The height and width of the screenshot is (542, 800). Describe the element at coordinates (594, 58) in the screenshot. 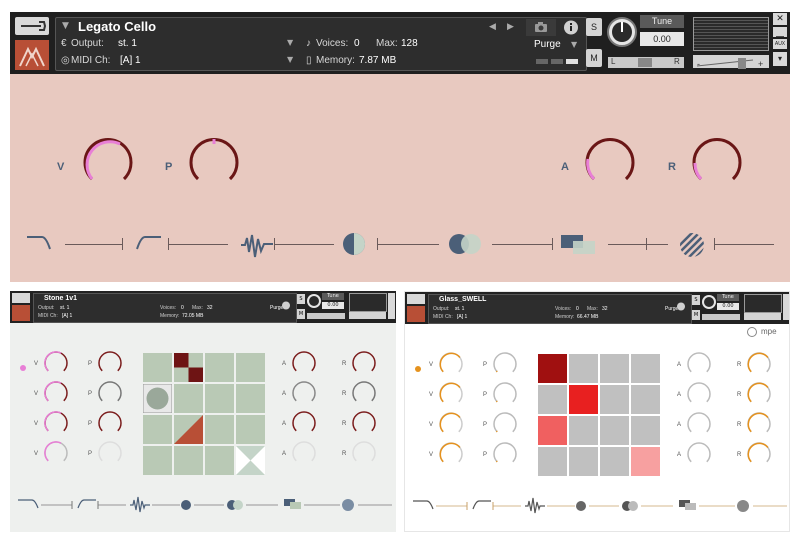

I see `mute-button: M` at that location.